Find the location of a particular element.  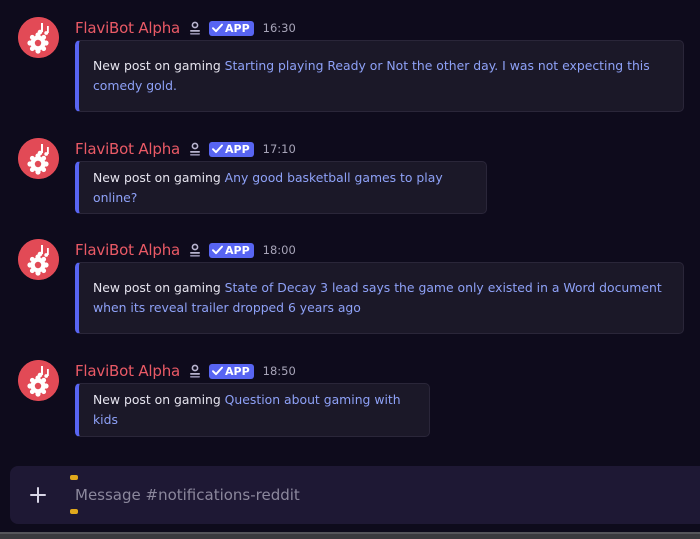

divider is located at coordinates (350, 533).